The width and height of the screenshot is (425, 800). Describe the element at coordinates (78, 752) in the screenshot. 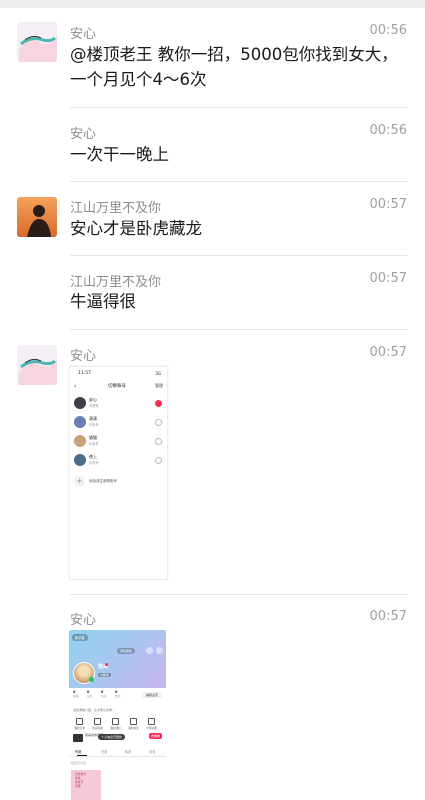

I see `tab-works: 作品` at that location.